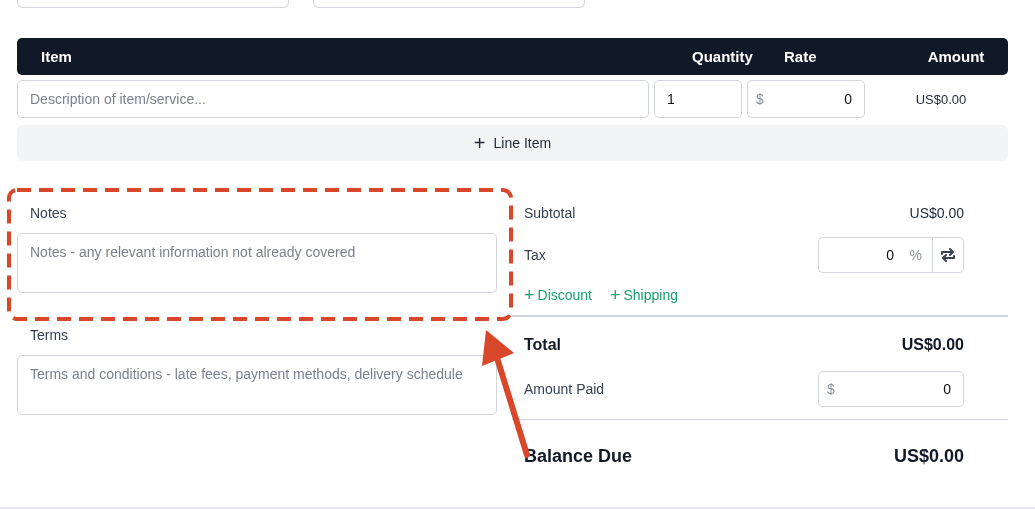  I want to click on notes-label: Notes, so click(48, 213).